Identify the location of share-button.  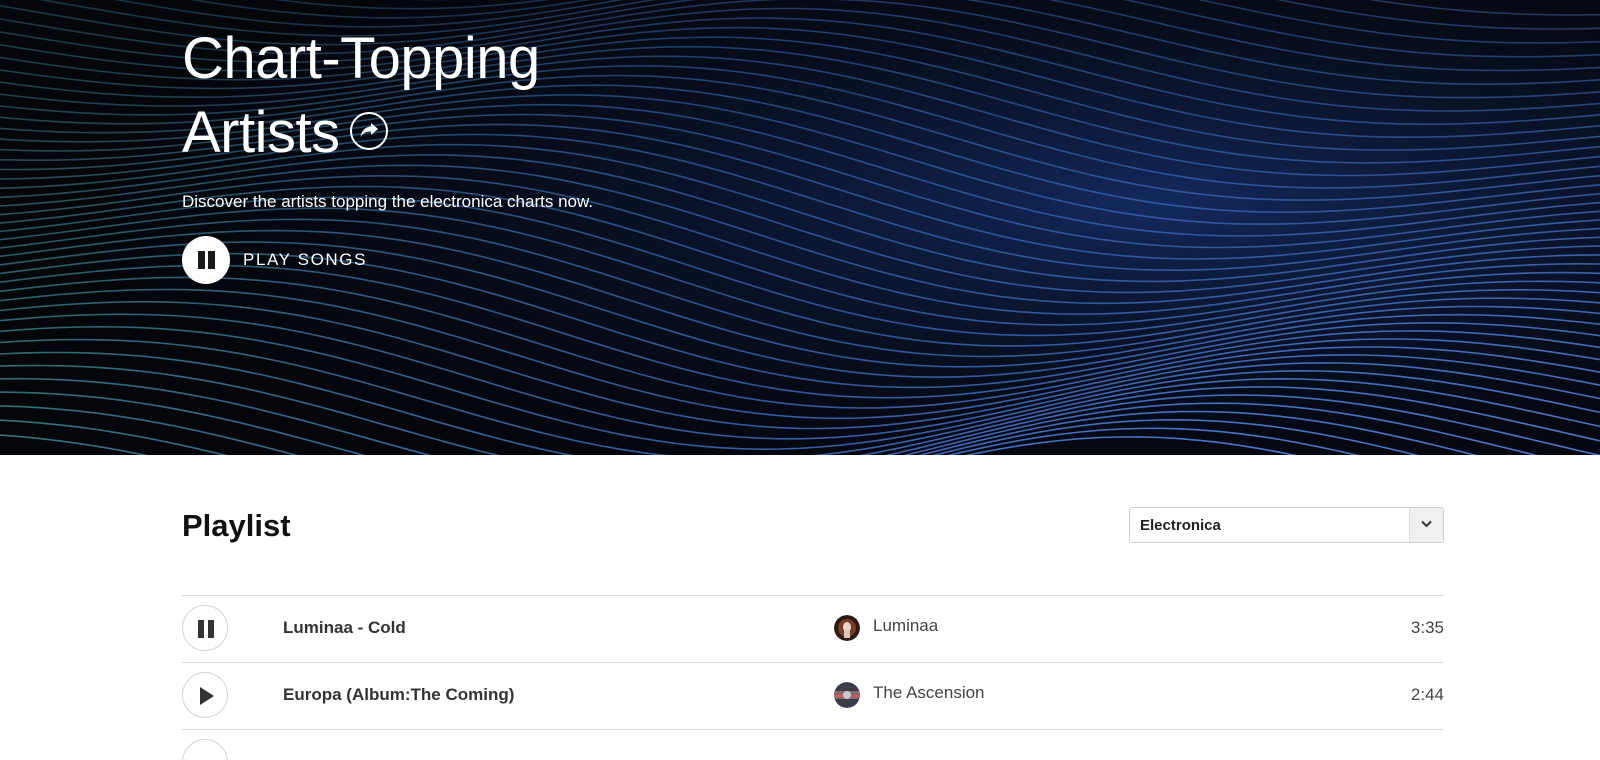
(368, 130).